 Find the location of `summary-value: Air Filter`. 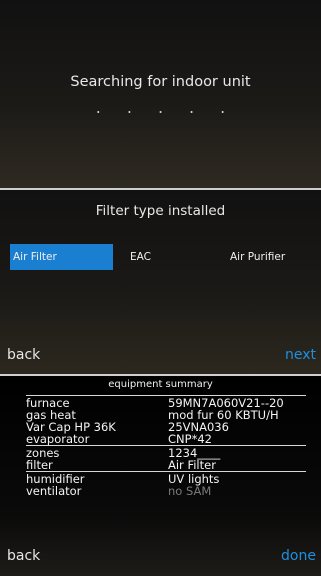

summary-value: Air Filter is located at coordinates (192, 465).